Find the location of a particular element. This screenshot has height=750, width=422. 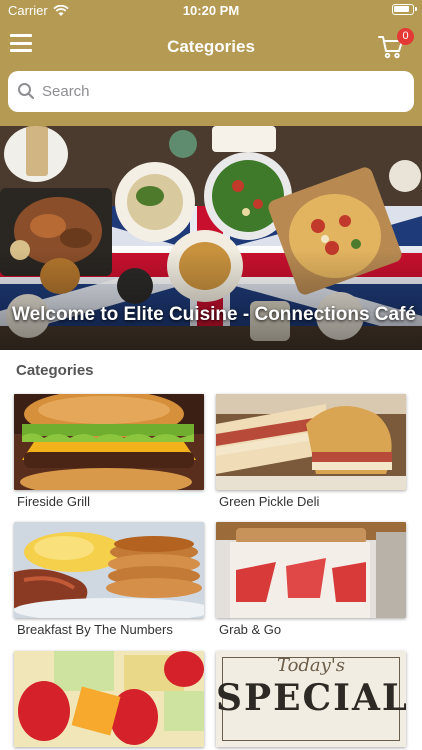

fruit-image is located at coordinates (109, 699).